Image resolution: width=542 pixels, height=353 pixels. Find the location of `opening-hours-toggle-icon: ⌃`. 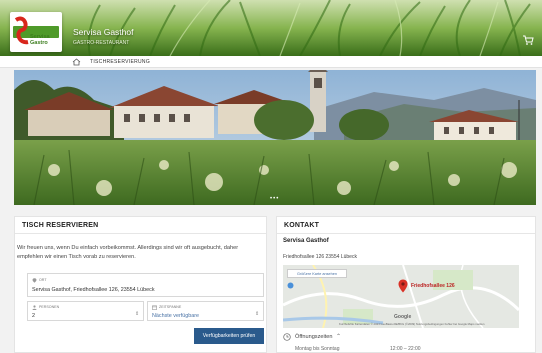

opening-hours-toggle-icon: ⌃ is located at coordinates (338, 336).